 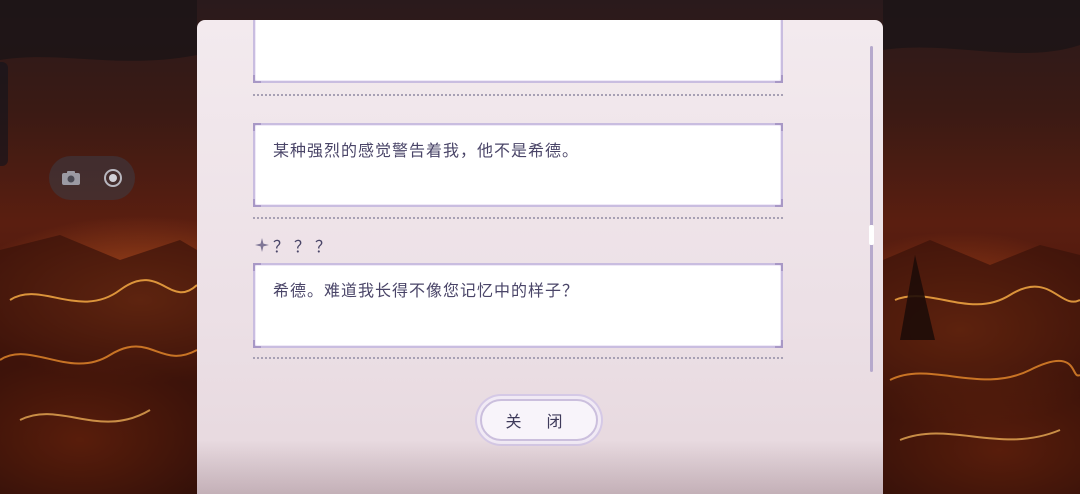 What do you see at coordinates (71, 178) in the screenshot?
I see `camera-icon` at bounding box center [71, 178].